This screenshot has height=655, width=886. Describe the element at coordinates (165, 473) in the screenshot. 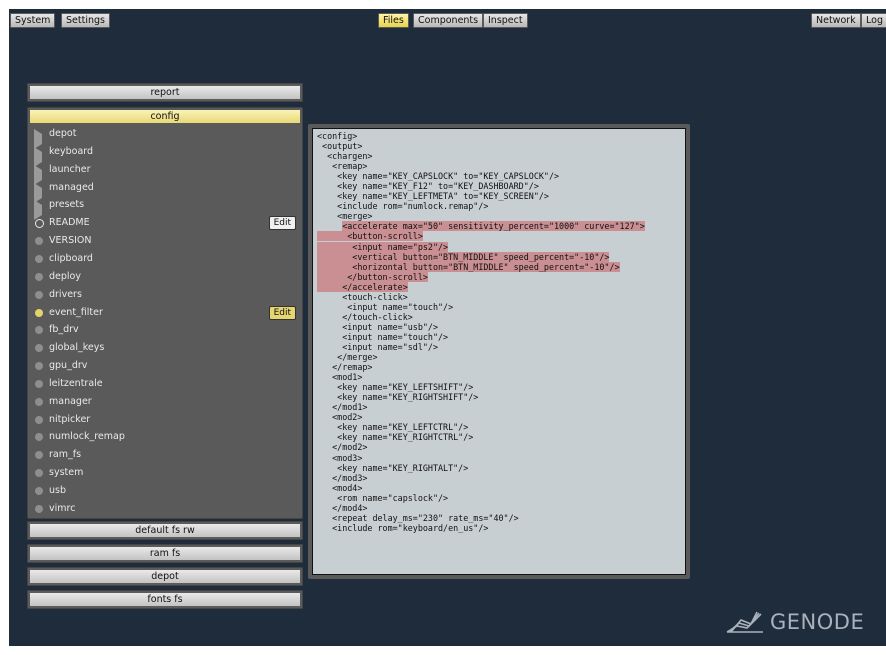

I see `list-item: system` at that location.